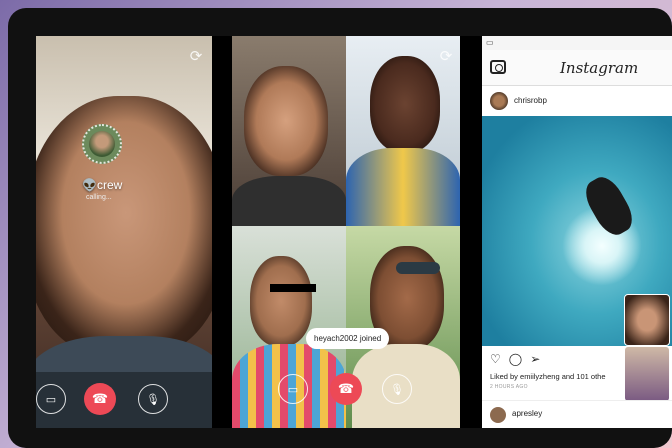  What do you see at coordinates (577, 43) in the screenshot?
I see `status-bar: ▭` at bounding box center [577, 43].